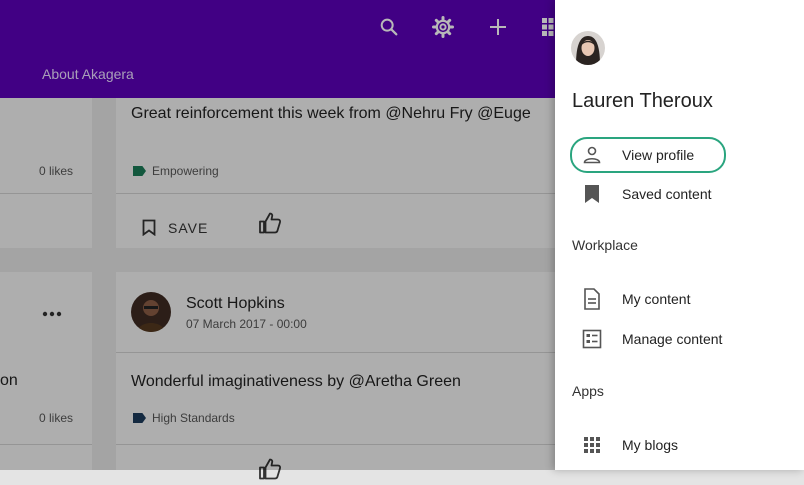 The width and height of the screenshot is (804, 485). Describe the element at coordinates (592, 194) in the screenshot. I see `bookmark-icon` at that location.